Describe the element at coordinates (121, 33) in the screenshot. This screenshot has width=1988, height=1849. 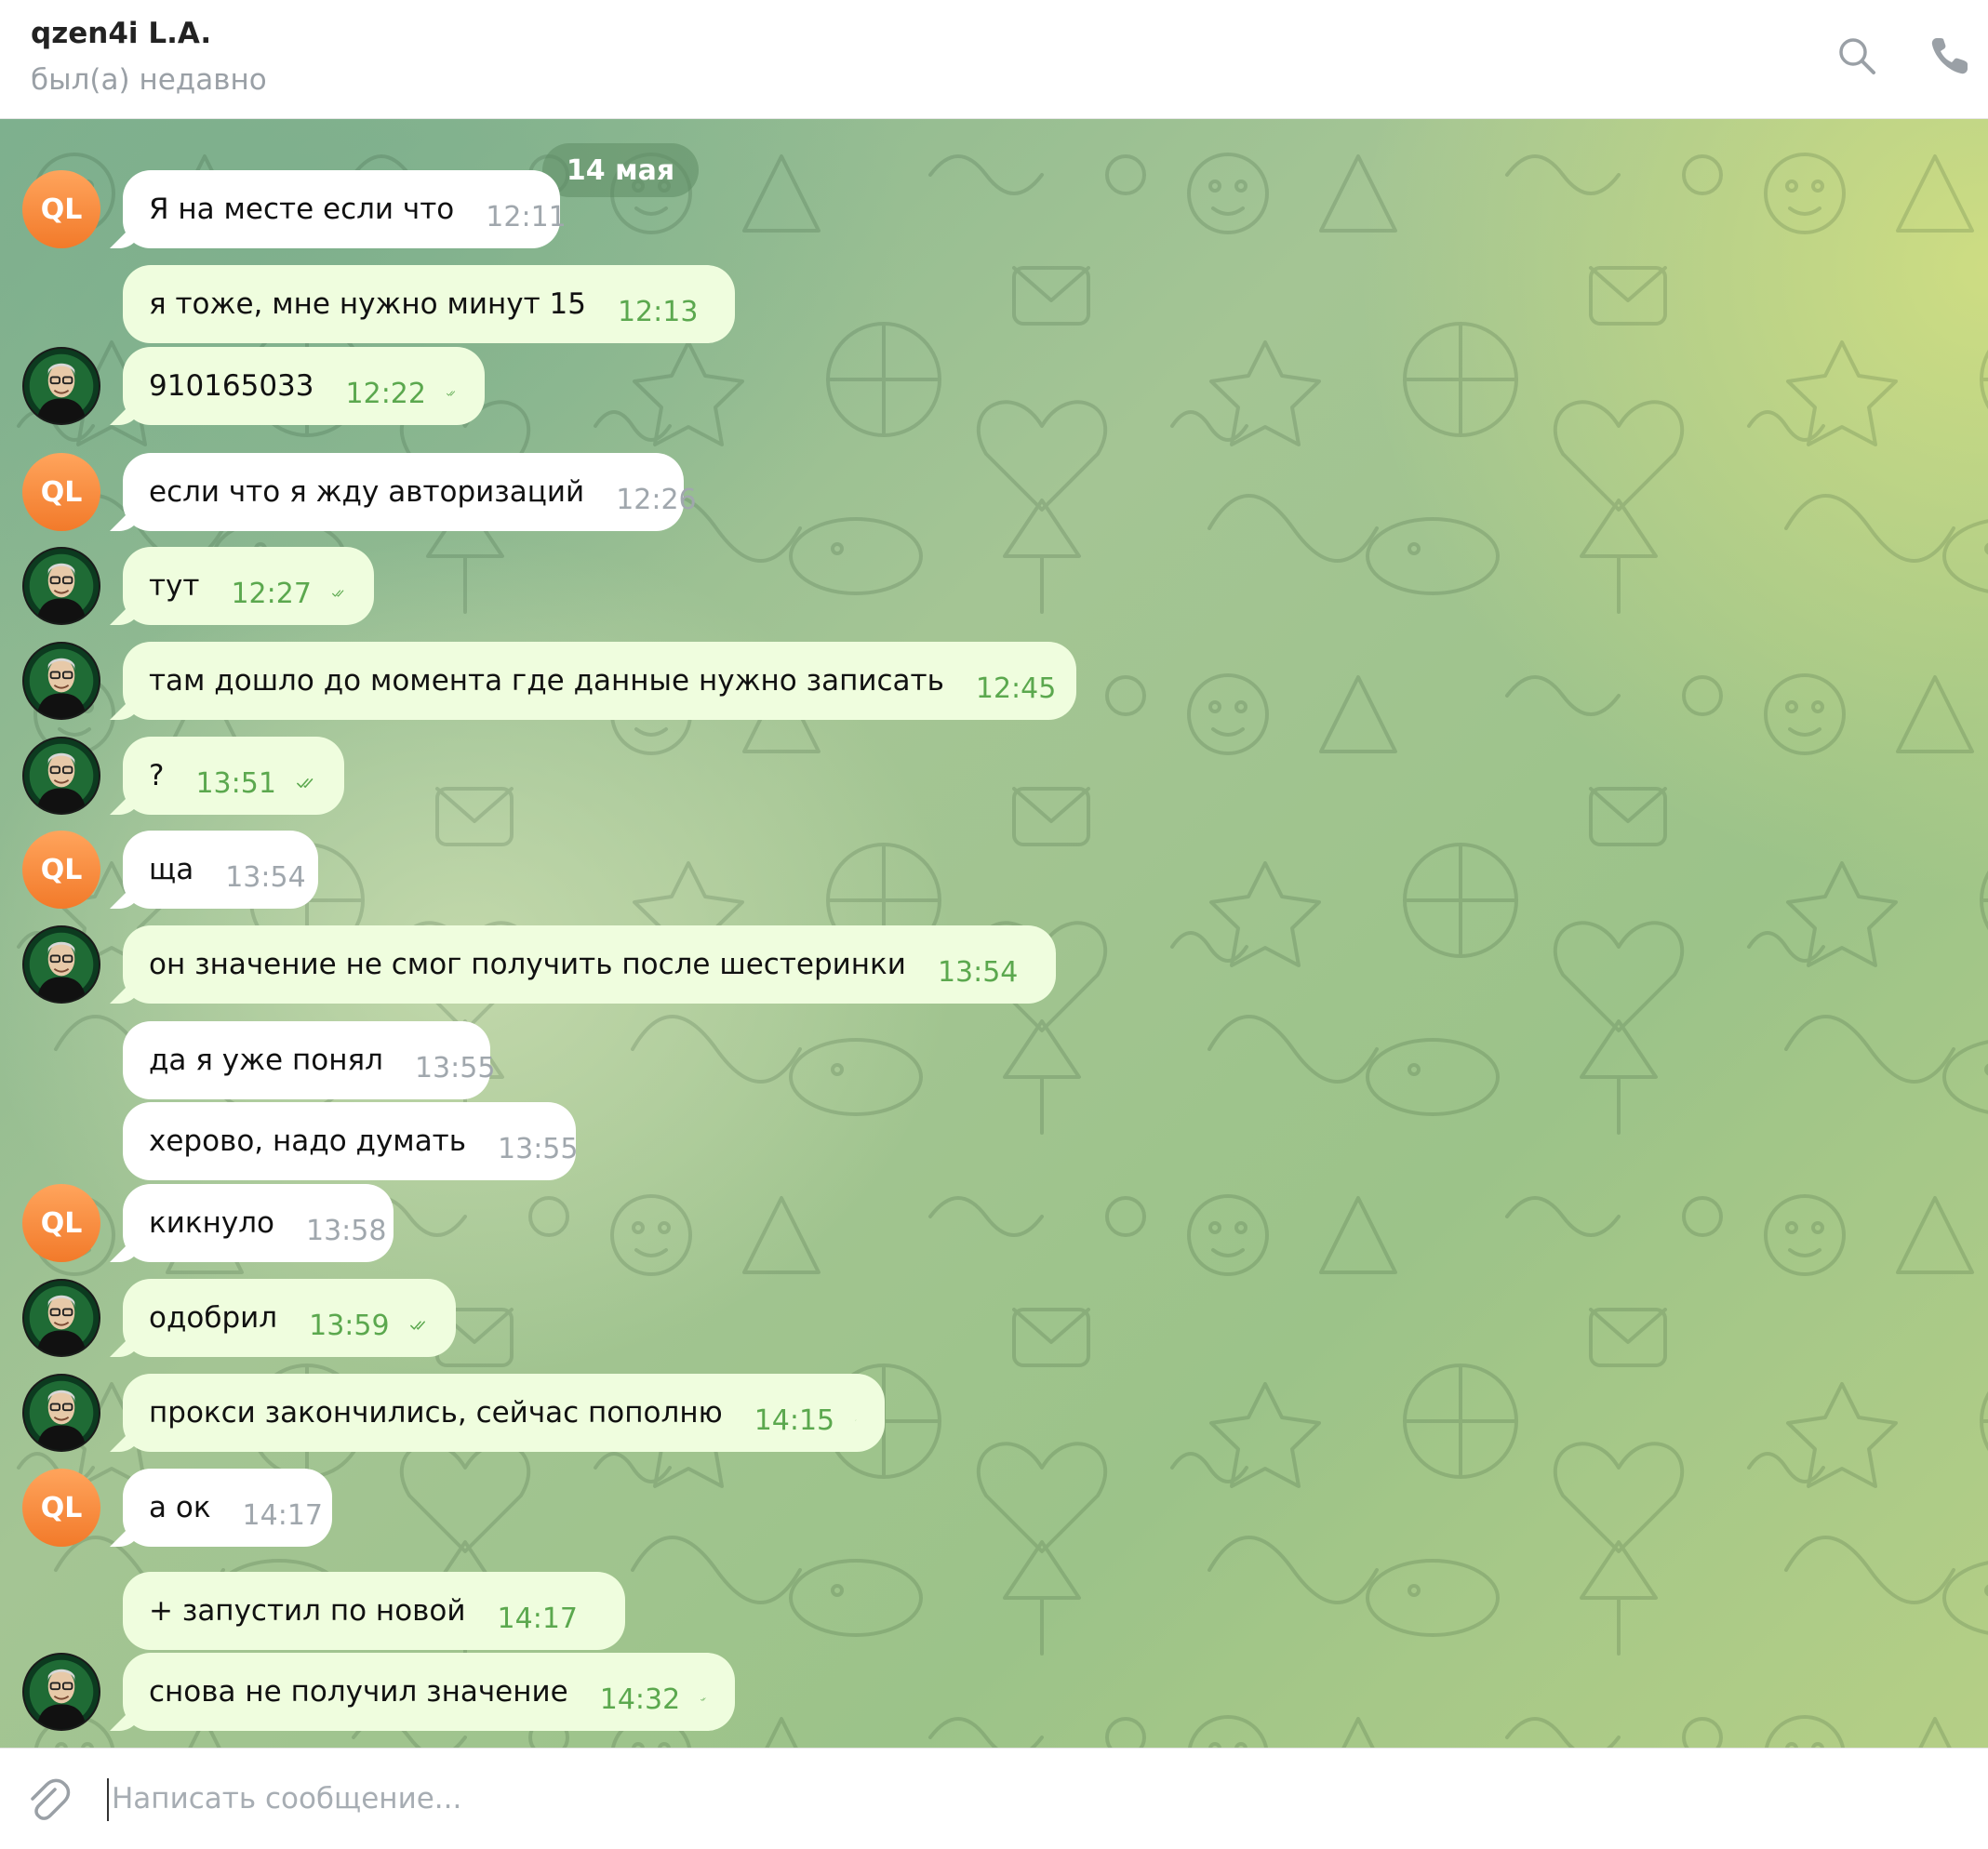
I see `peer-name: qzen4i L.A.` at that location.